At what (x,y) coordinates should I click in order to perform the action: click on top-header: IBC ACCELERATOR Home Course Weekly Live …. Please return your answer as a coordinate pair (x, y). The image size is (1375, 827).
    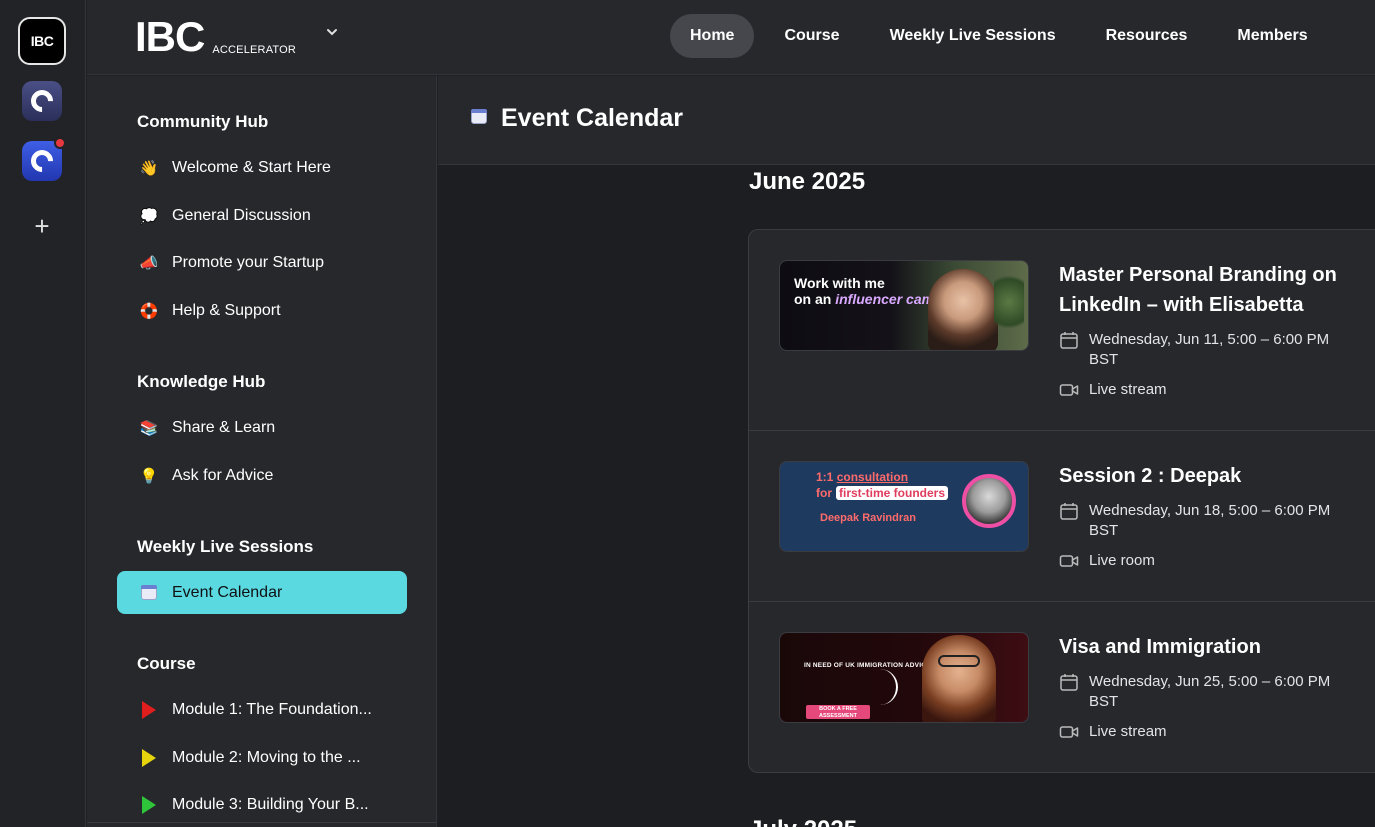
    Looking at the image, I should click on (731, 37).